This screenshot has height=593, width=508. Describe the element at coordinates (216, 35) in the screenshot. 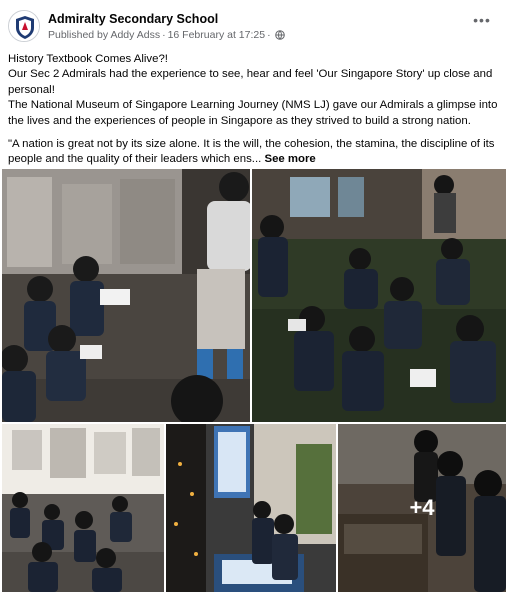

I see `post-timestamp: 16 February at 17:25` at that location.